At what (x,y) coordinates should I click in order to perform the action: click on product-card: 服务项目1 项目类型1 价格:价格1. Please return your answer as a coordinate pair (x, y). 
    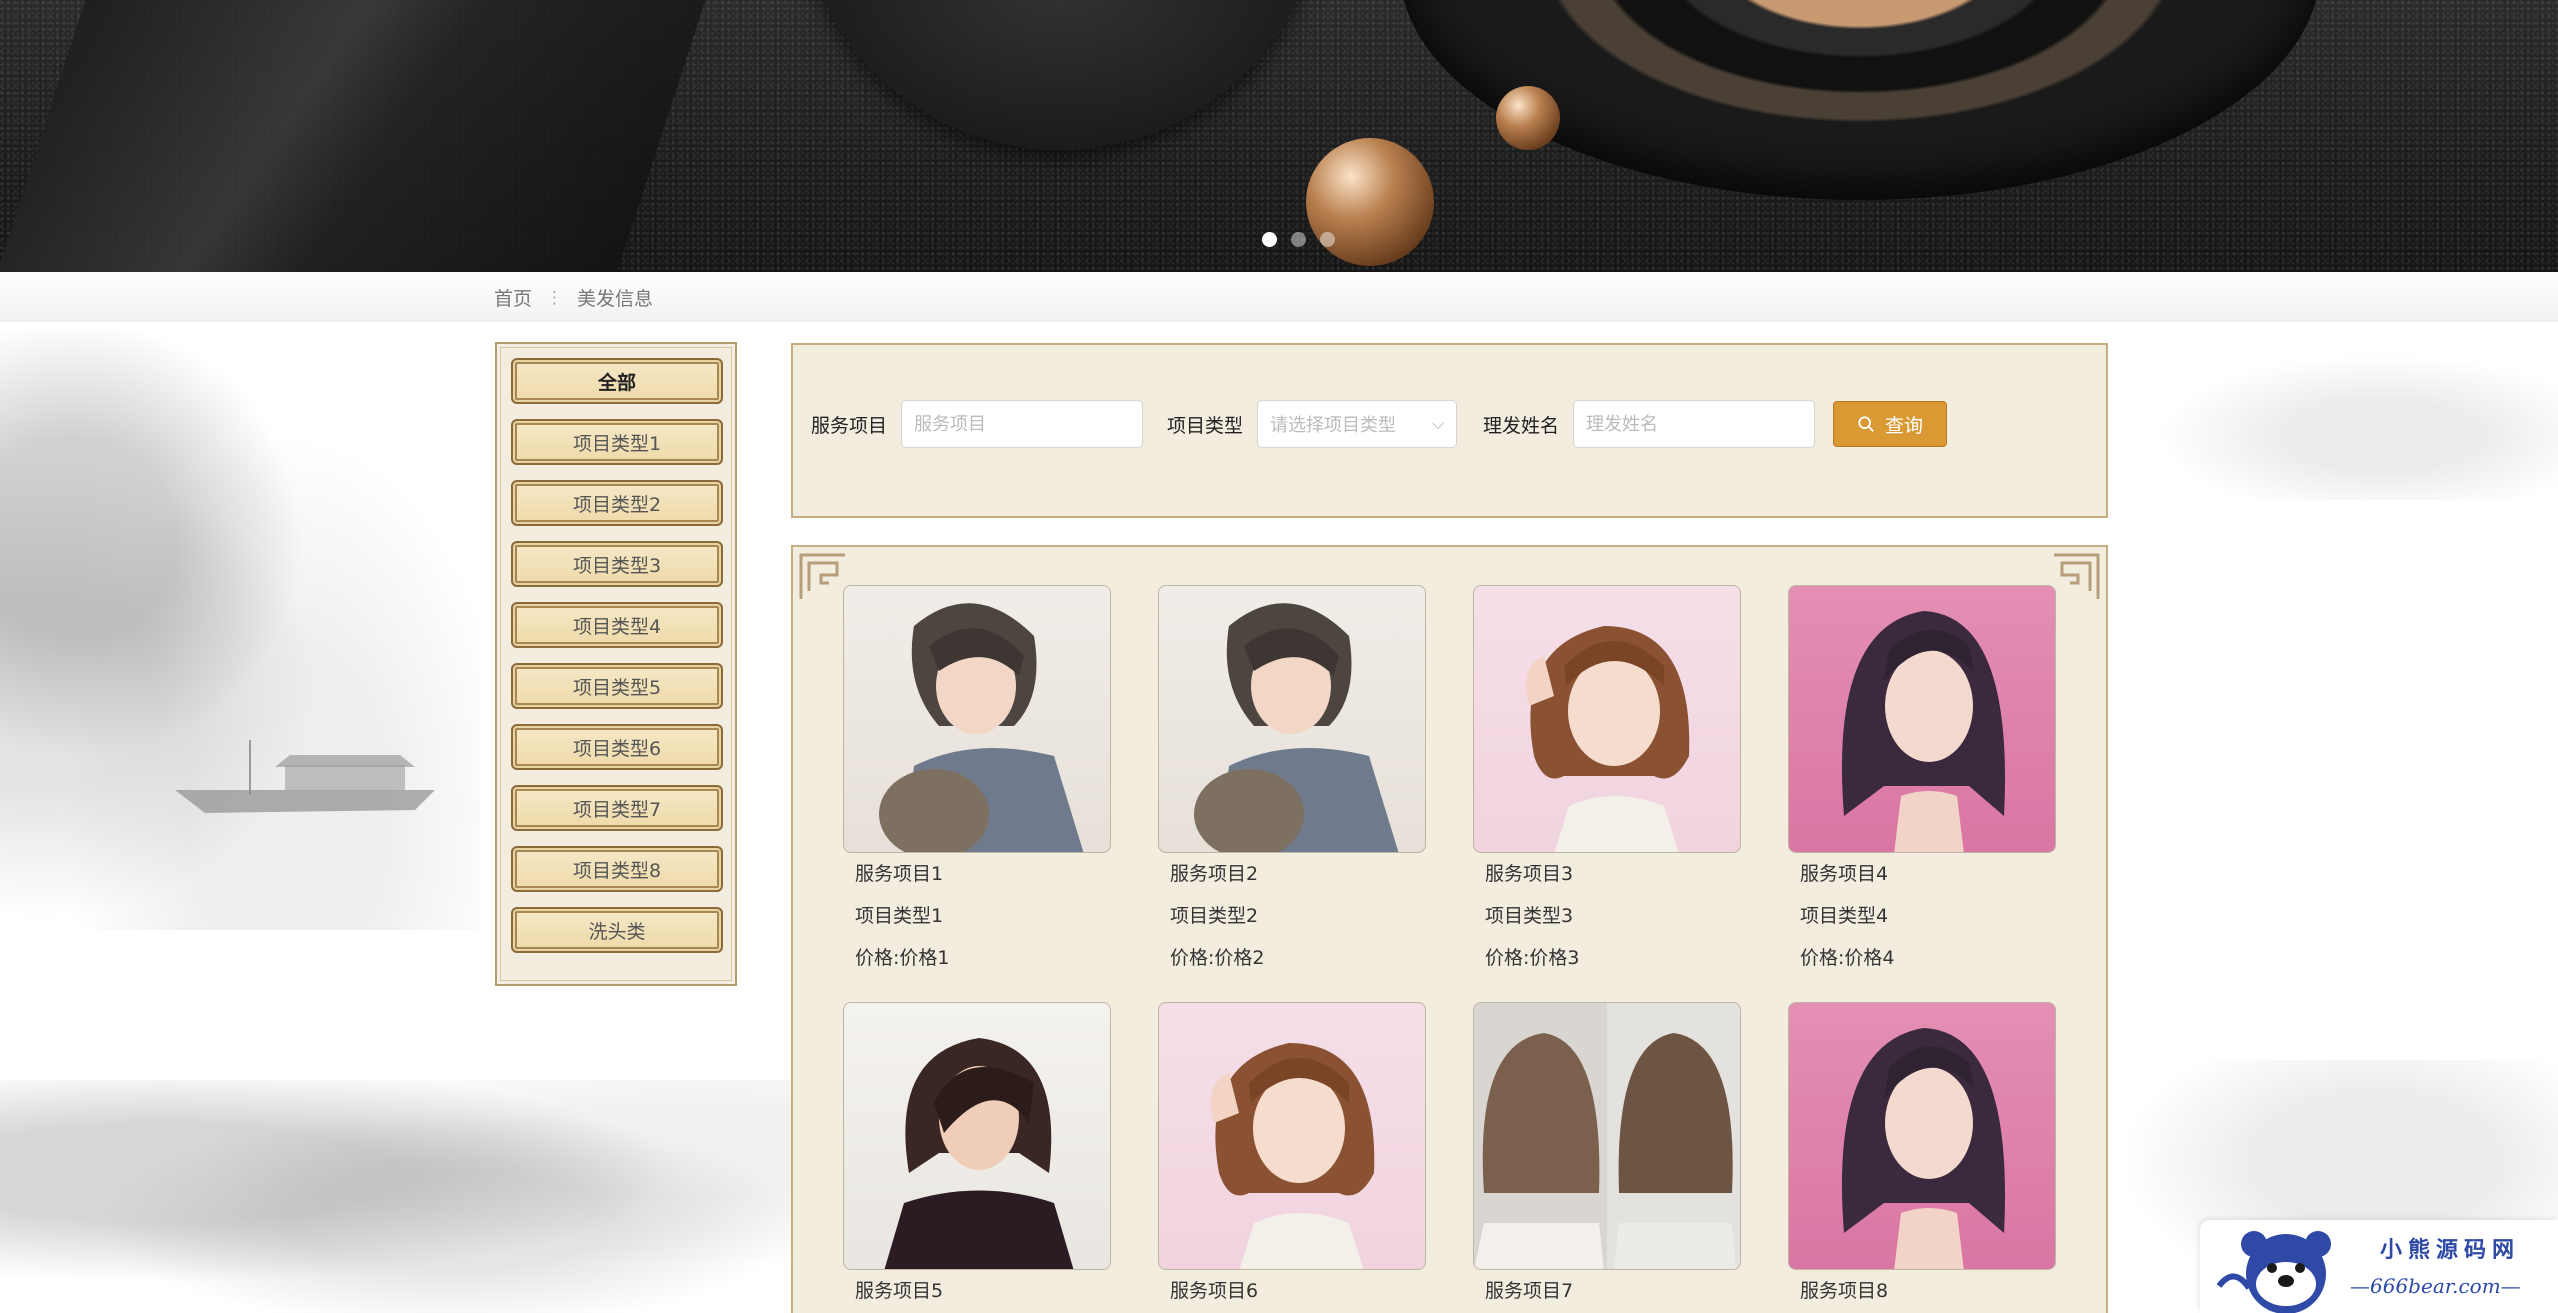
    Looking at the image, I should click on (977, 782).